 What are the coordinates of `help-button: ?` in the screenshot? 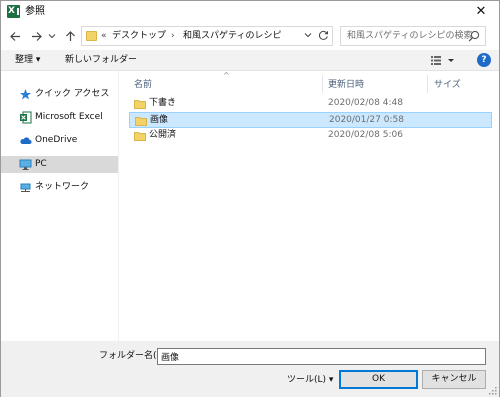 It's located at (484, 60).